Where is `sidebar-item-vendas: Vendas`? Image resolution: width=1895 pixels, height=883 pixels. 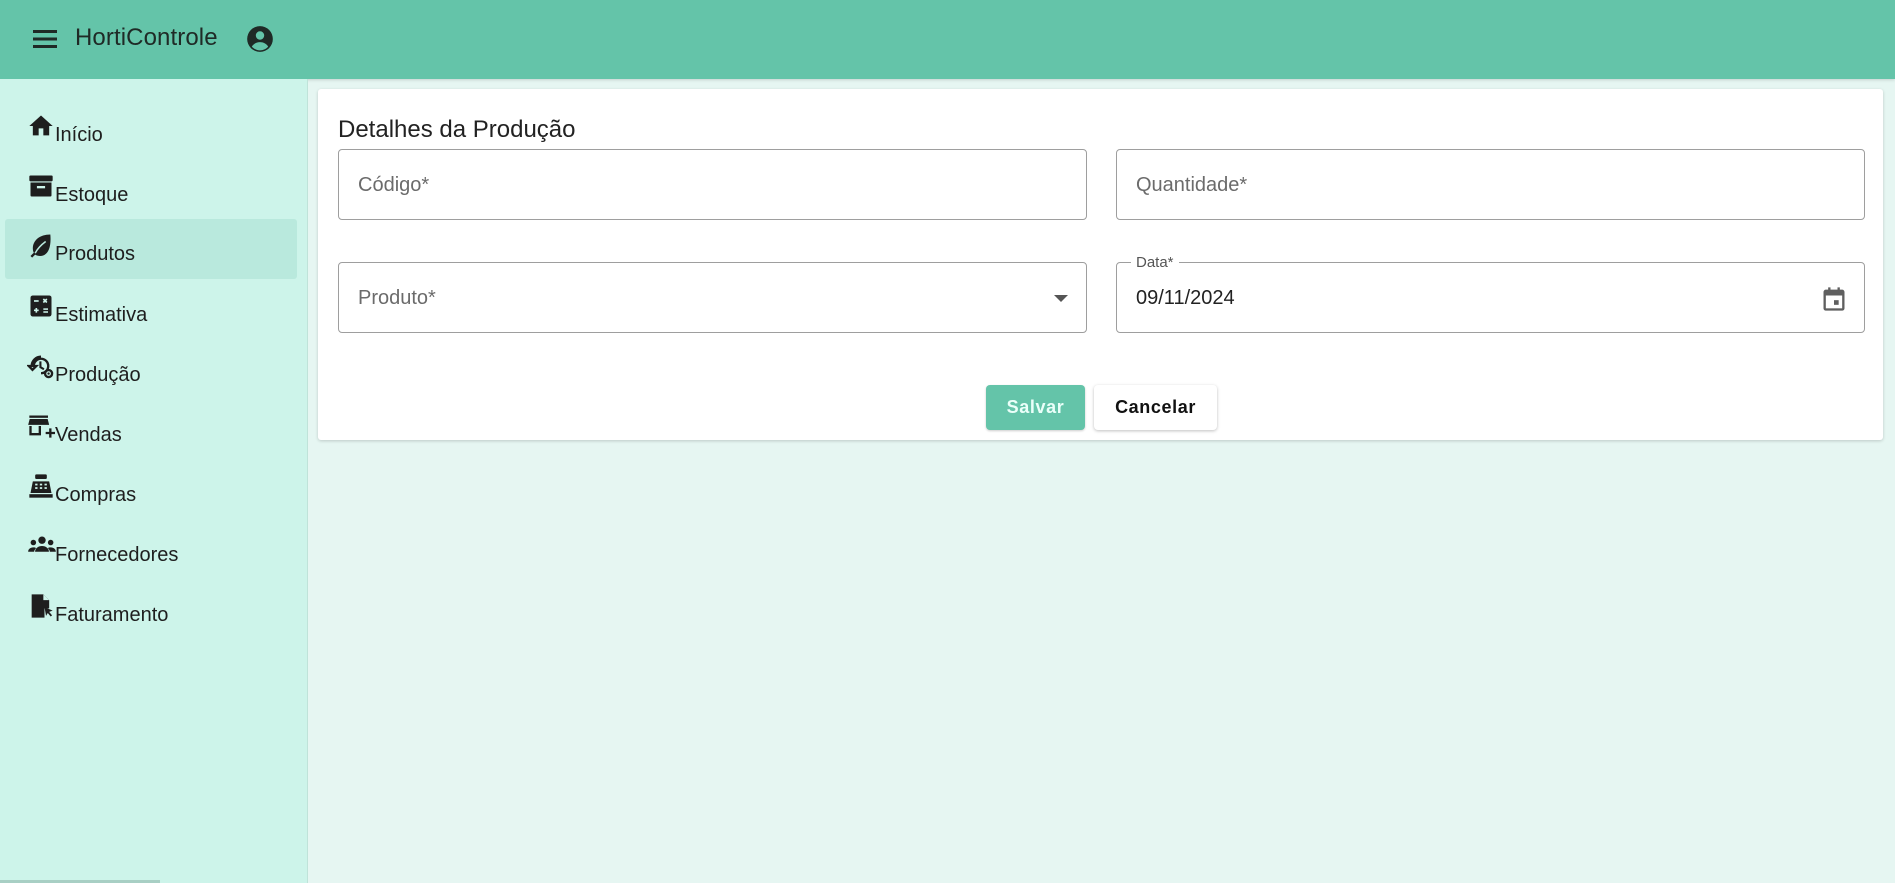
sidebar-item-vendas: Vendas is located at coordinates (151, 430).